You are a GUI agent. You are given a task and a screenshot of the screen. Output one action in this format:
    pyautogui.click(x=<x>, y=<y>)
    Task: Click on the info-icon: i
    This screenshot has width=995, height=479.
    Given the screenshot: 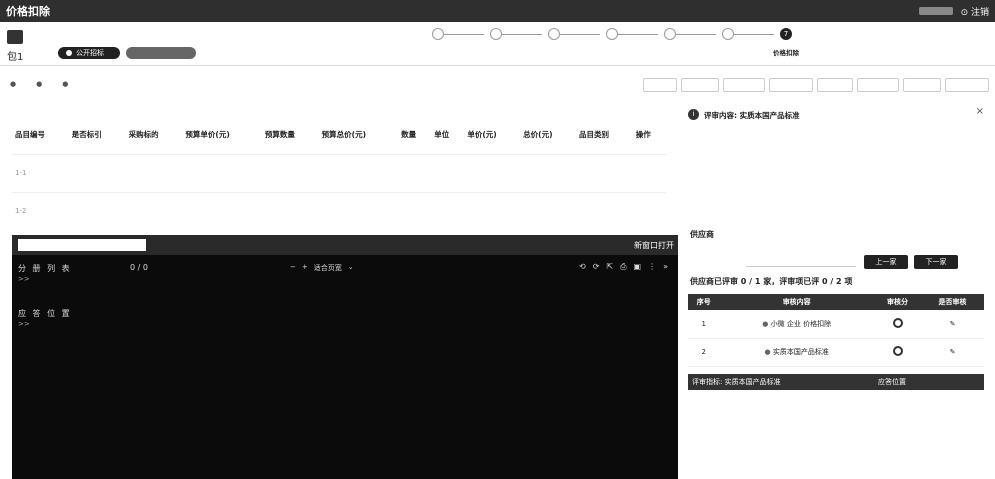 What is the action you would take?
    pyautogui.click(x=693, y=114)
    